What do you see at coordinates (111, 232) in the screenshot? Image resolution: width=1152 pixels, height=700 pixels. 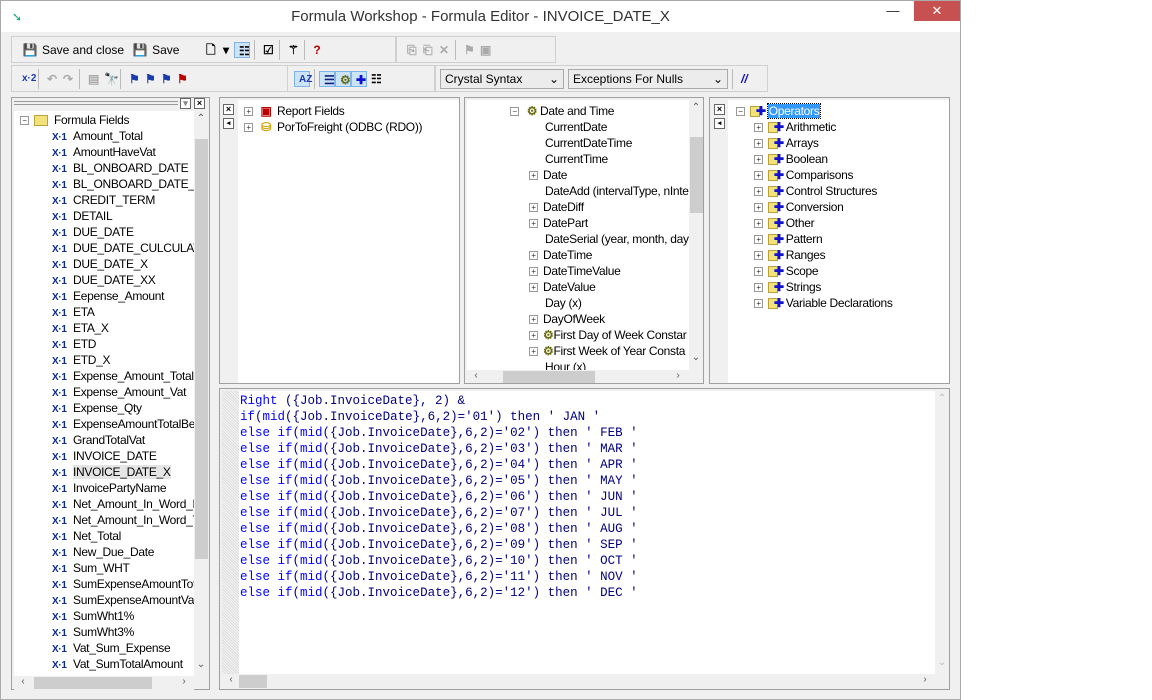 I see `formula-field-item: X·1 DUE_DATE` at bounding box center [111, 232].